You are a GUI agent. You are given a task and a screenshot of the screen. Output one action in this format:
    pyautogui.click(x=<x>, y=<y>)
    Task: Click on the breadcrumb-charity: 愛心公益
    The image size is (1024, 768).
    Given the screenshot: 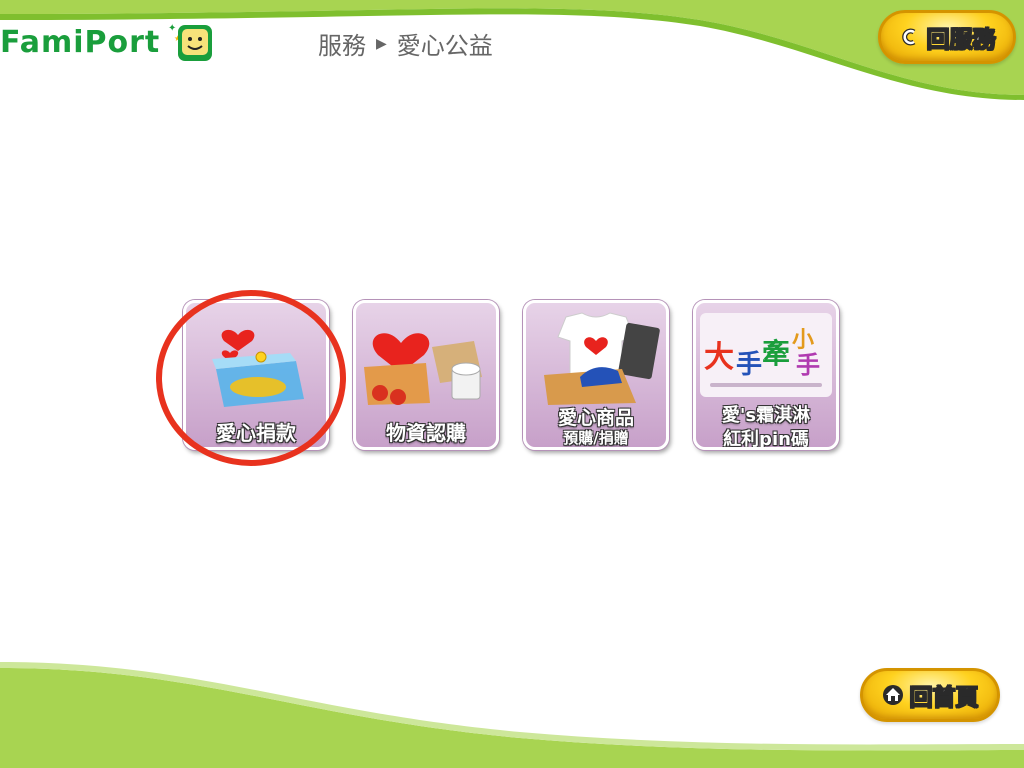 What is the action you would take?
    pyautogui.click(x=444, y=46)
    